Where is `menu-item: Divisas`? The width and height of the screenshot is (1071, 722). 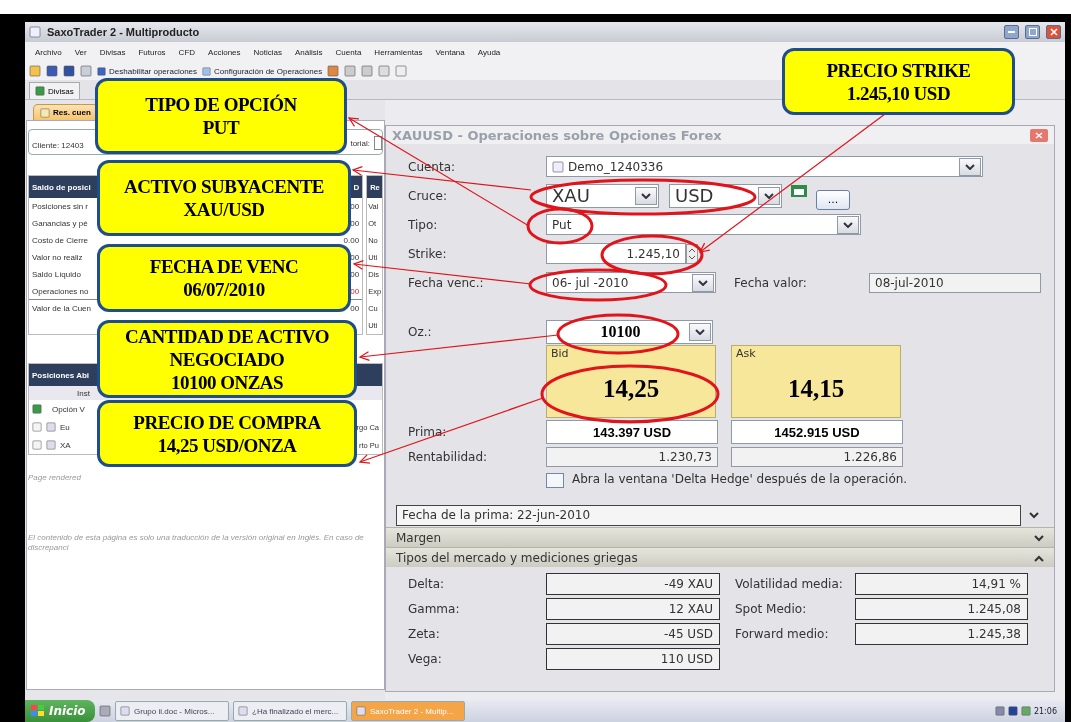 menu-item: Divisas is located at coordinates (112, 52).